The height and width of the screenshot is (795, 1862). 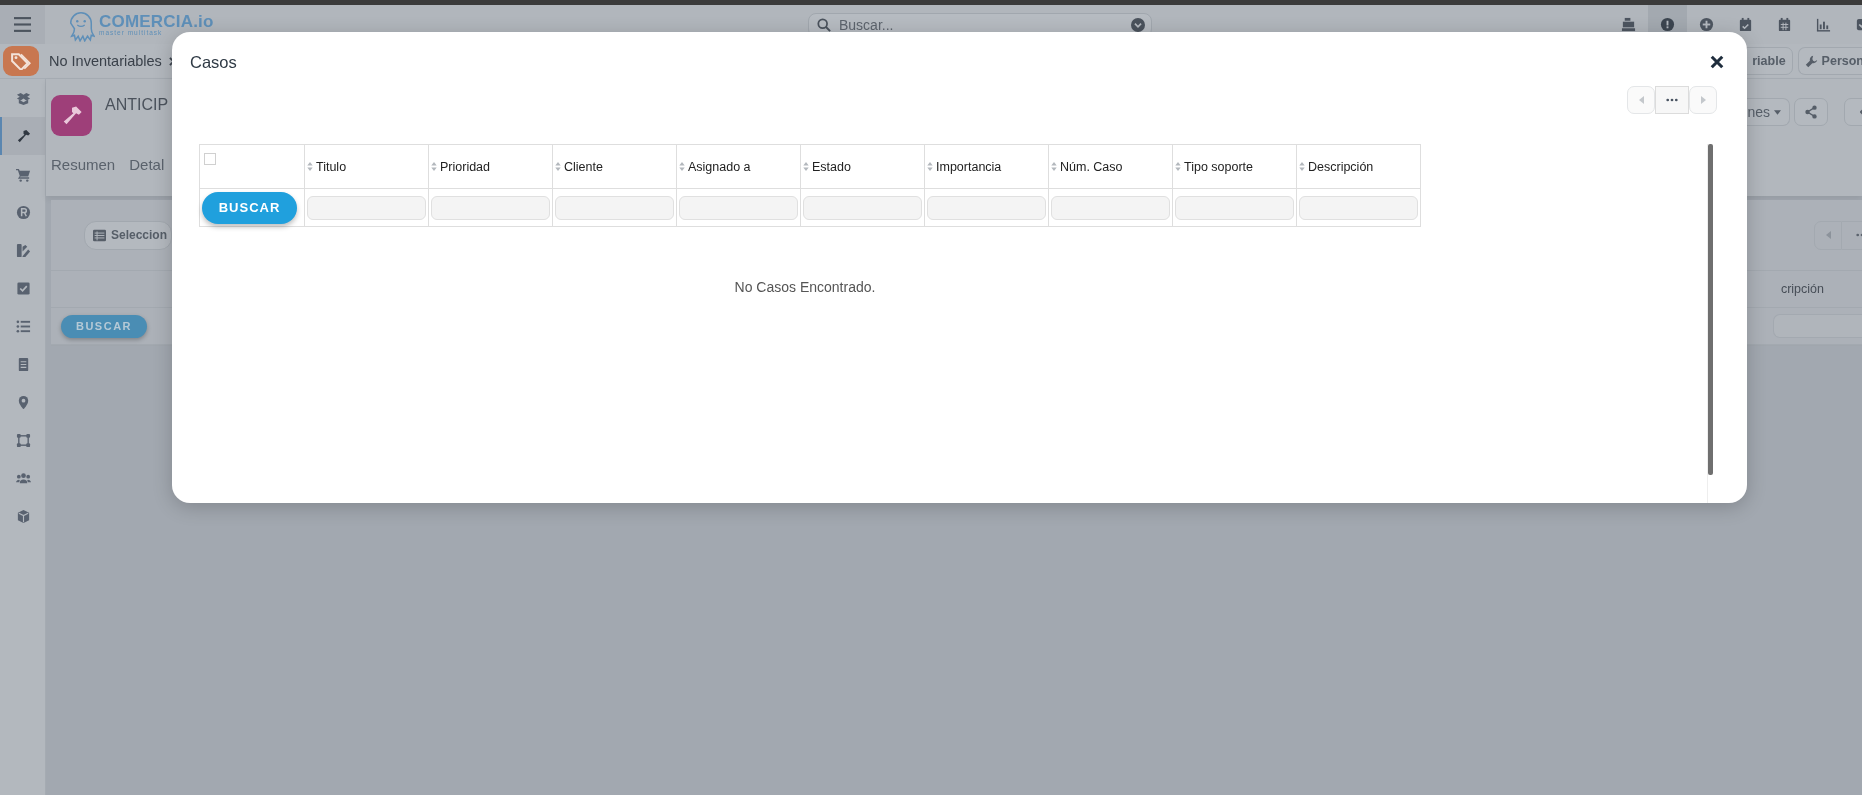 What do you see at coordinates (23, 174) in the screenshot?
I see `cart-icon` at bounding box center [23, 174].